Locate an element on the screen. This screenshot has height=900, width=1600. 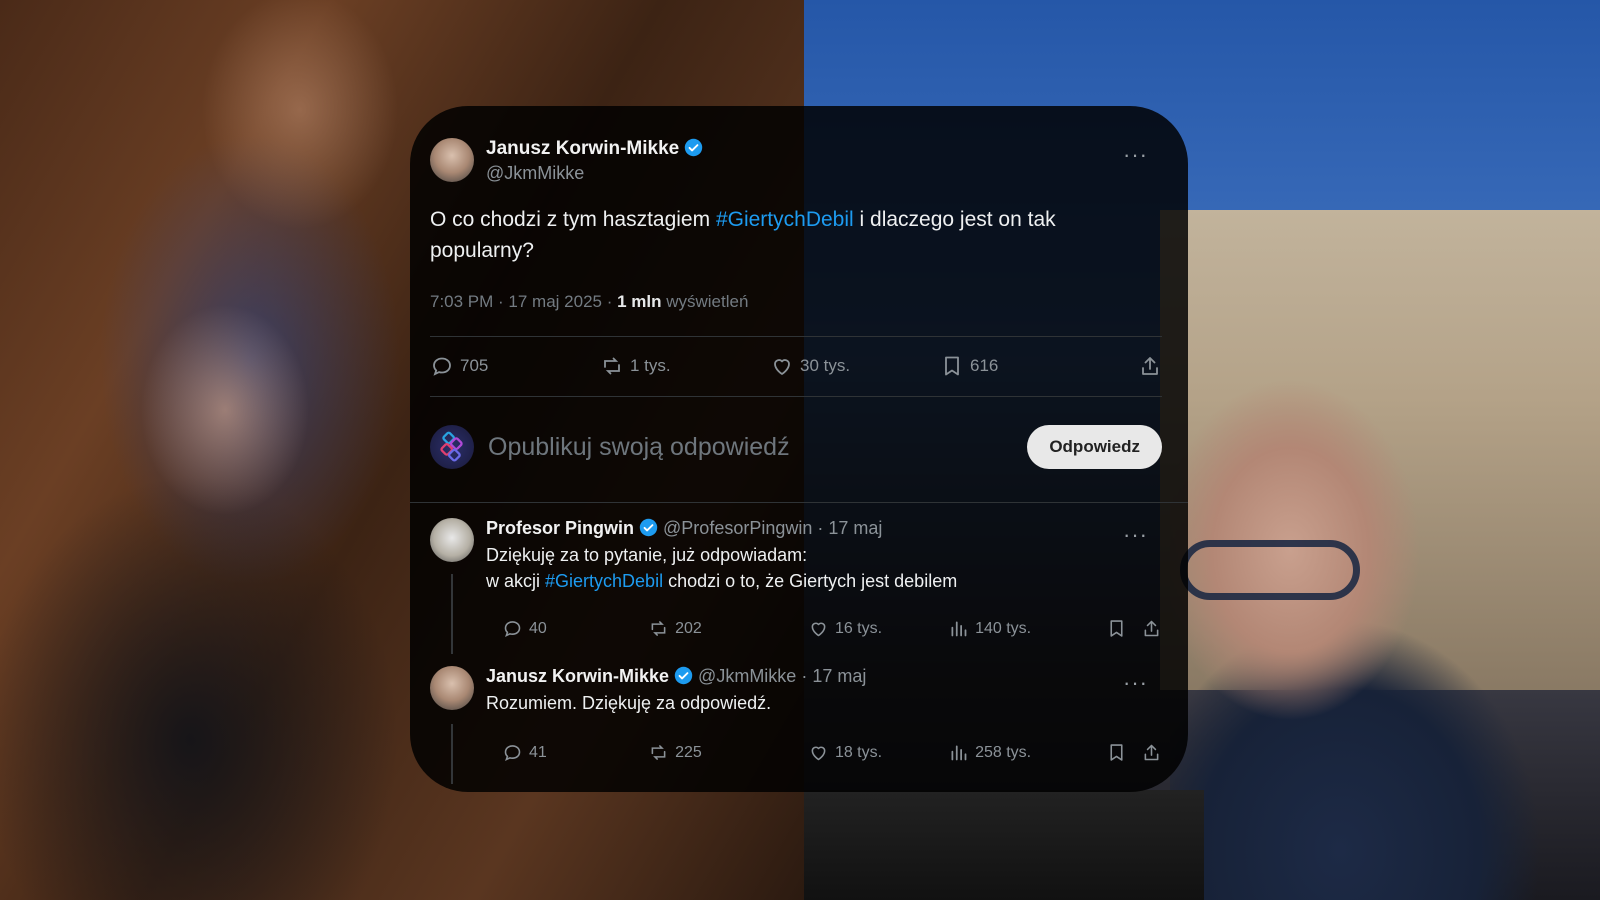
reply-composer: Opublikuj swoją odpowiedź Odpowiedz is located at coordinates (796, 447).